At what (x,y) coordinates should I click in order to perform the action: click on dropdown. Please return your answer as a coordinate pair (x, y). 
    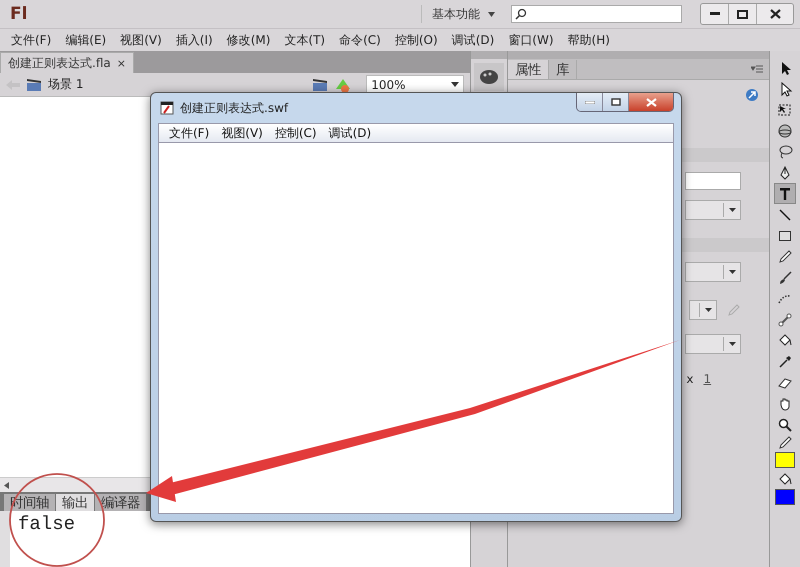
    Looking at the image, I should click on (703, 310).